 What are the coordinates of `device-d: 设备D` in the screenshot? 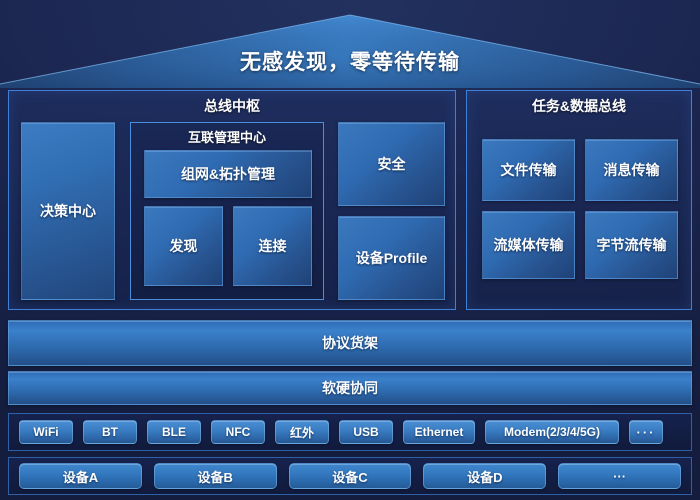 It's located at (485, 476).